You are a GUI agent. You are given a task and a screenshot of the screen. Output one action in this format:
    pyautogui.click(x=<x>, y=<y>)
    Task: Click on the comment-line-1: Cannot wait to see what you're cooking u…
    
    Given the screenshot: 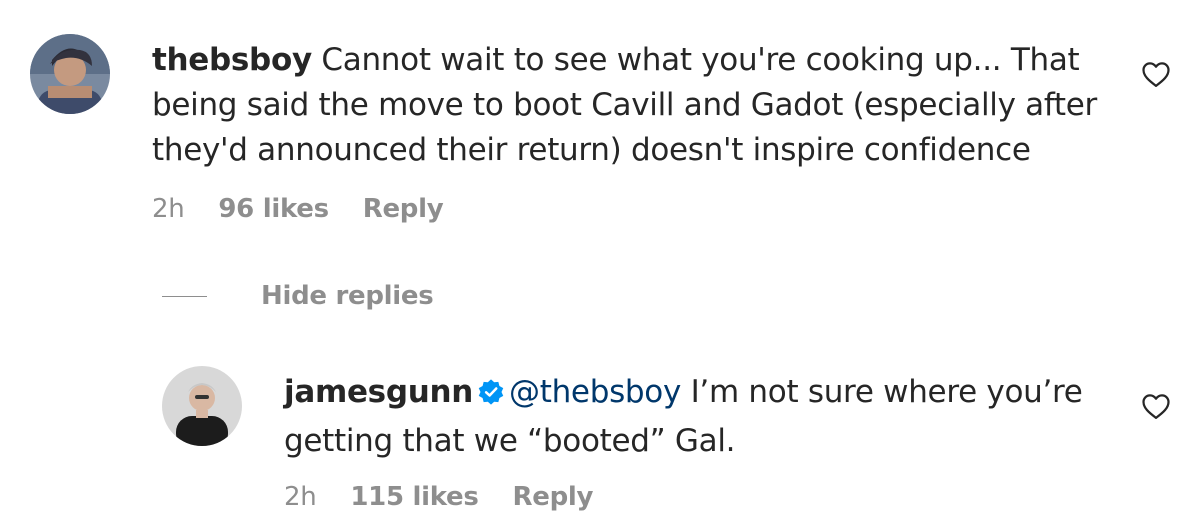 What is the action you would take?
    pyautogui.click(x=700, y=60)
    